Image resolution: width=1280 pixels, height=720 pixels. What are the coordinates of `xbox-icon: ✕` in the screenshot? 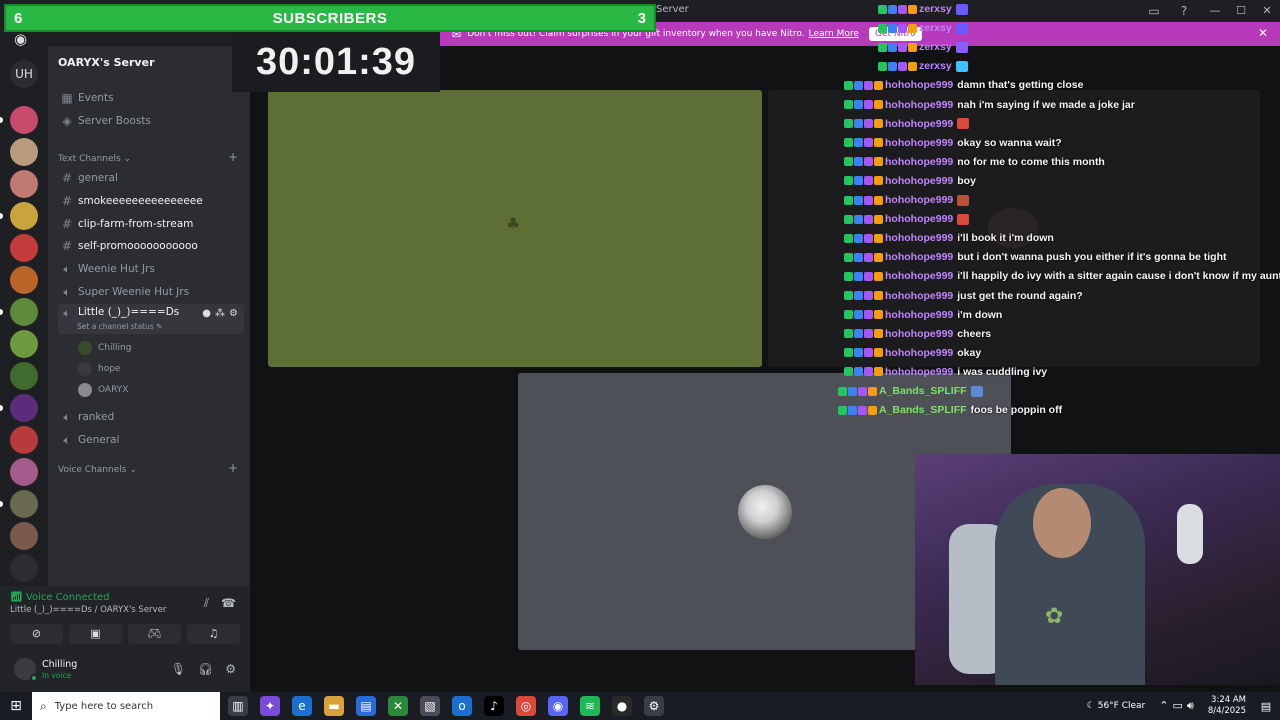 It's located at (398, 706).